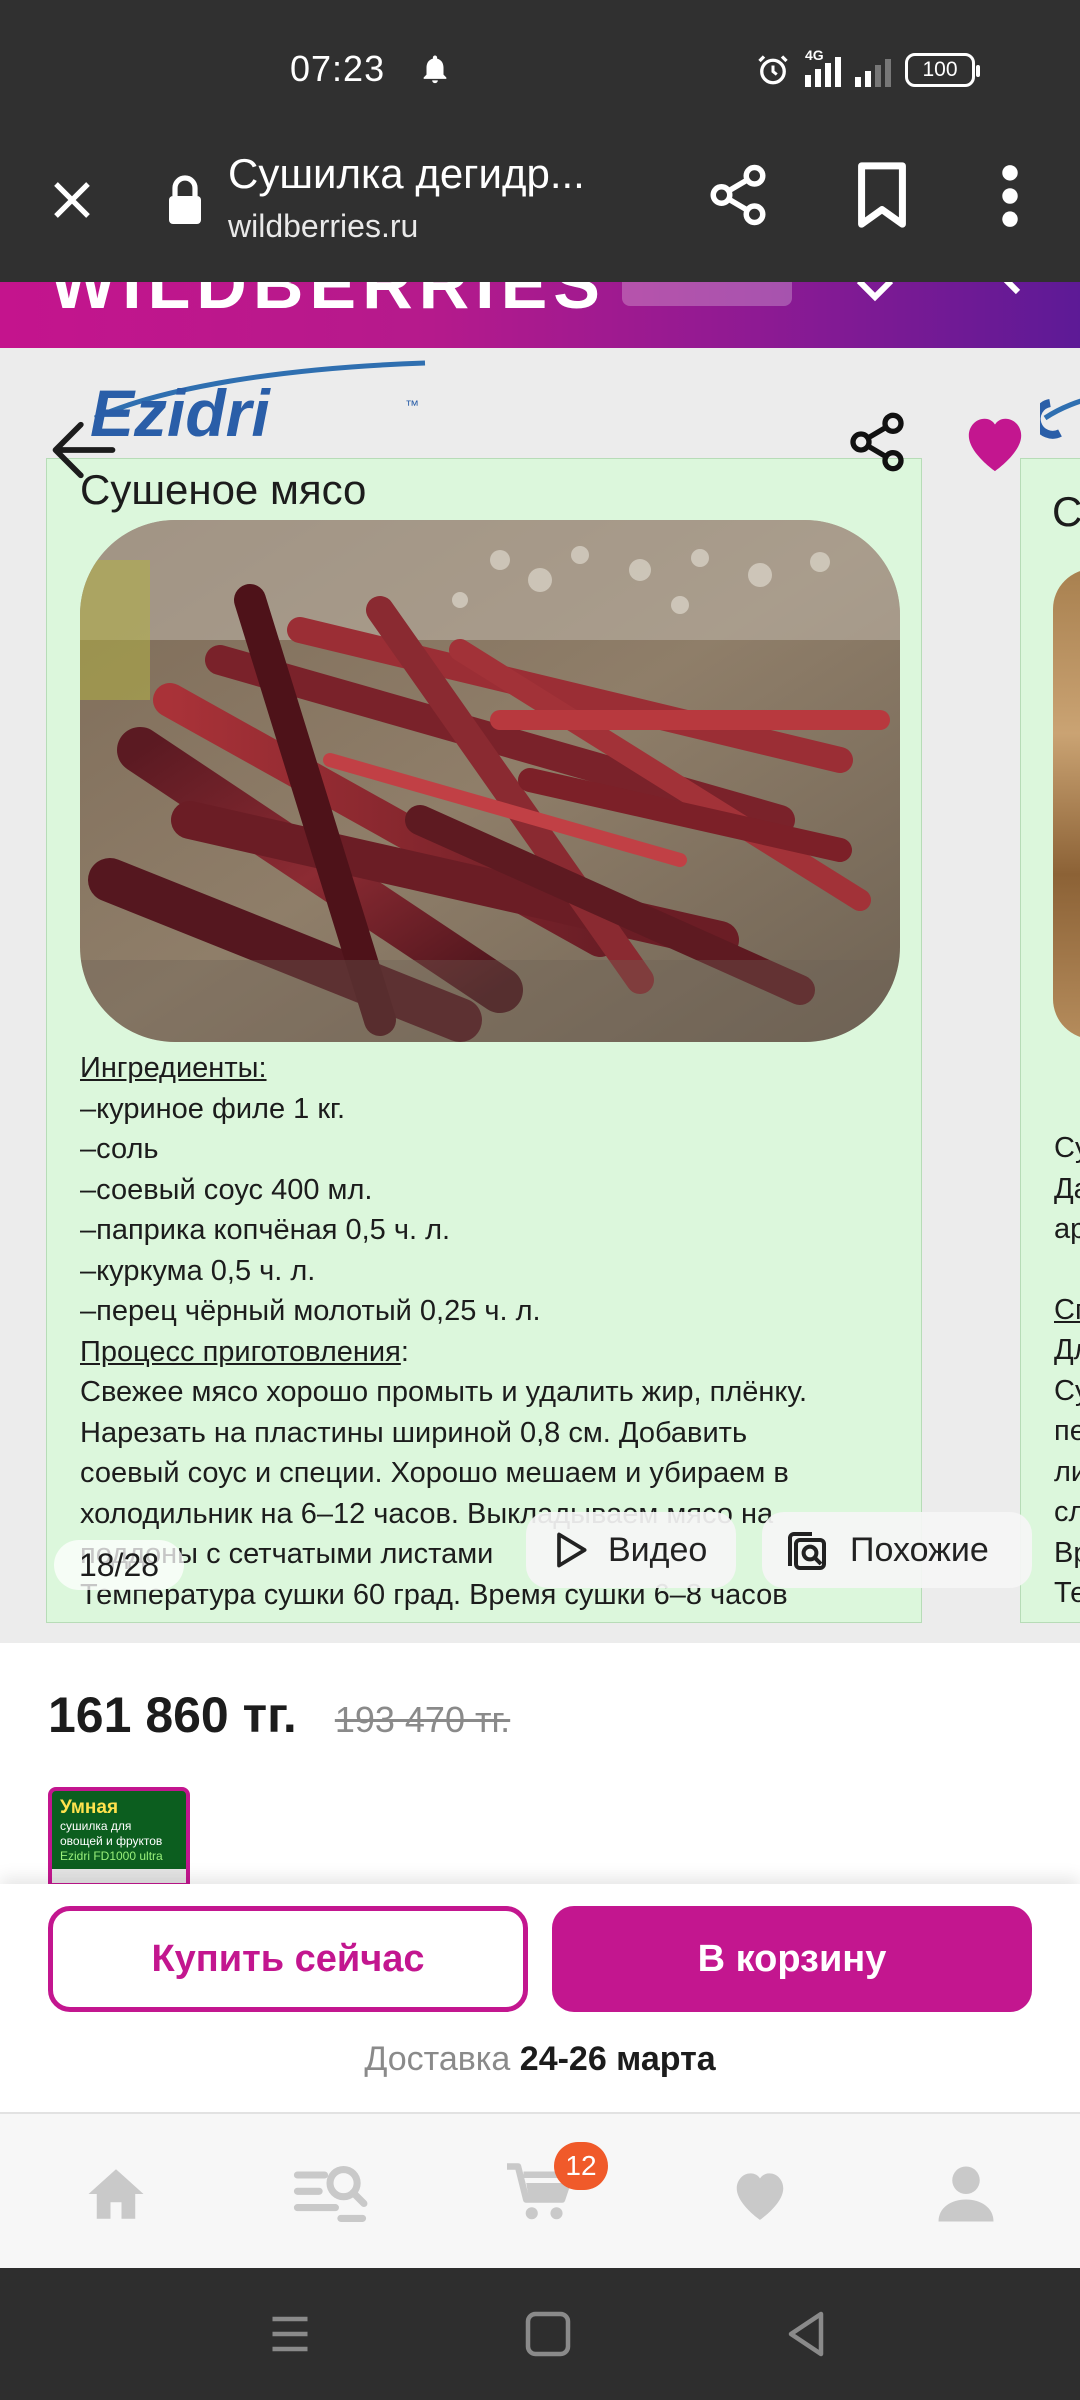 This screenshot has height=2400, width=1080. I want to click on status-time: 07:23, so click(338, 68).